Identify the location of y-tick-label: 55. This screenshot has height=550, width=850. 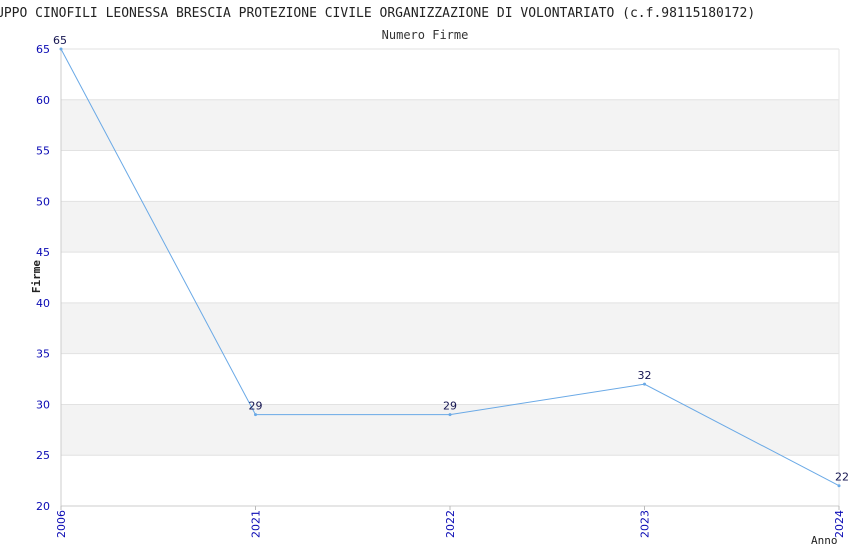
(43, 151).